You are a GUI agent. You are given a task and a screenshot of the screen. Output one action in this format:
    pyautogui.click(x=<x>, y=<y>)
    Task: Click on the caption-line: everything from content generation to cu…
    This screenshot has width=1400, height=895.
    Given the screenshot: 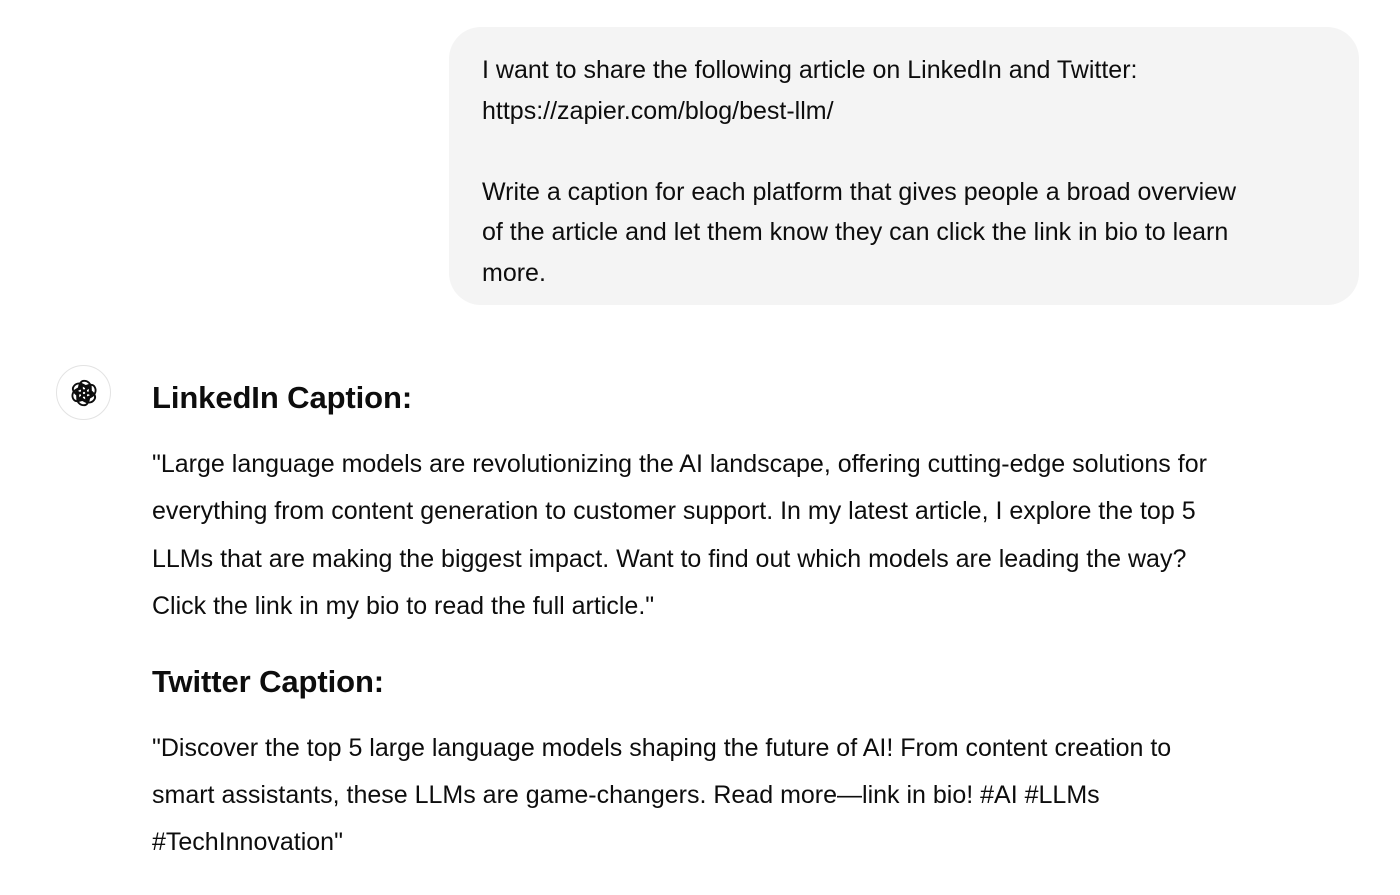 What is the action you would take?
    pyautogui.click(x=674, y=511)
    